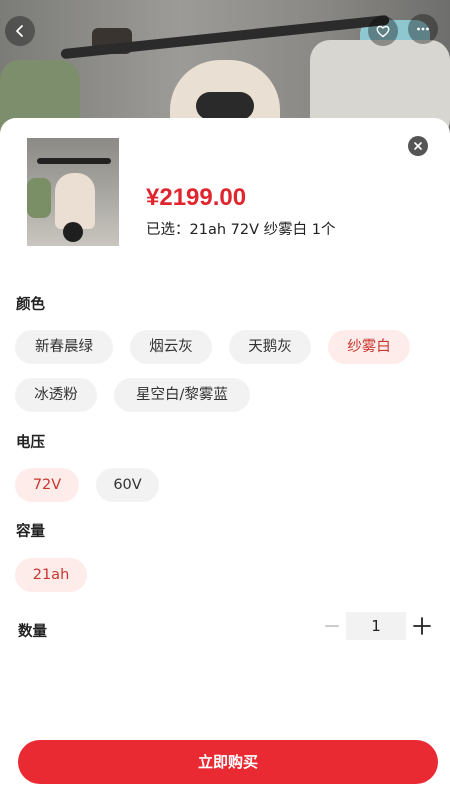 This screenshot has width=450, height=800. Describe the element at coordinates (47, 485) in the screenshot. I see `voltage-option-selected: 72V` at that location.